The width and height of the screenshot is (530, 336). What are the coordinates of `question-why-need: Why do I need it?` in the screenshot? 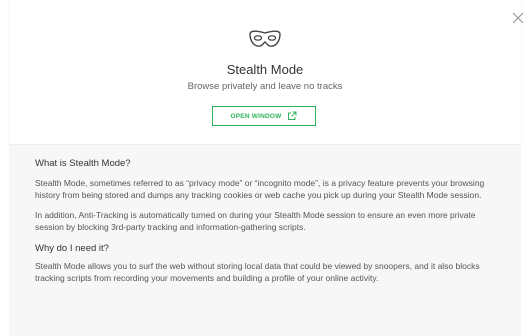 It's located at (72, 248).